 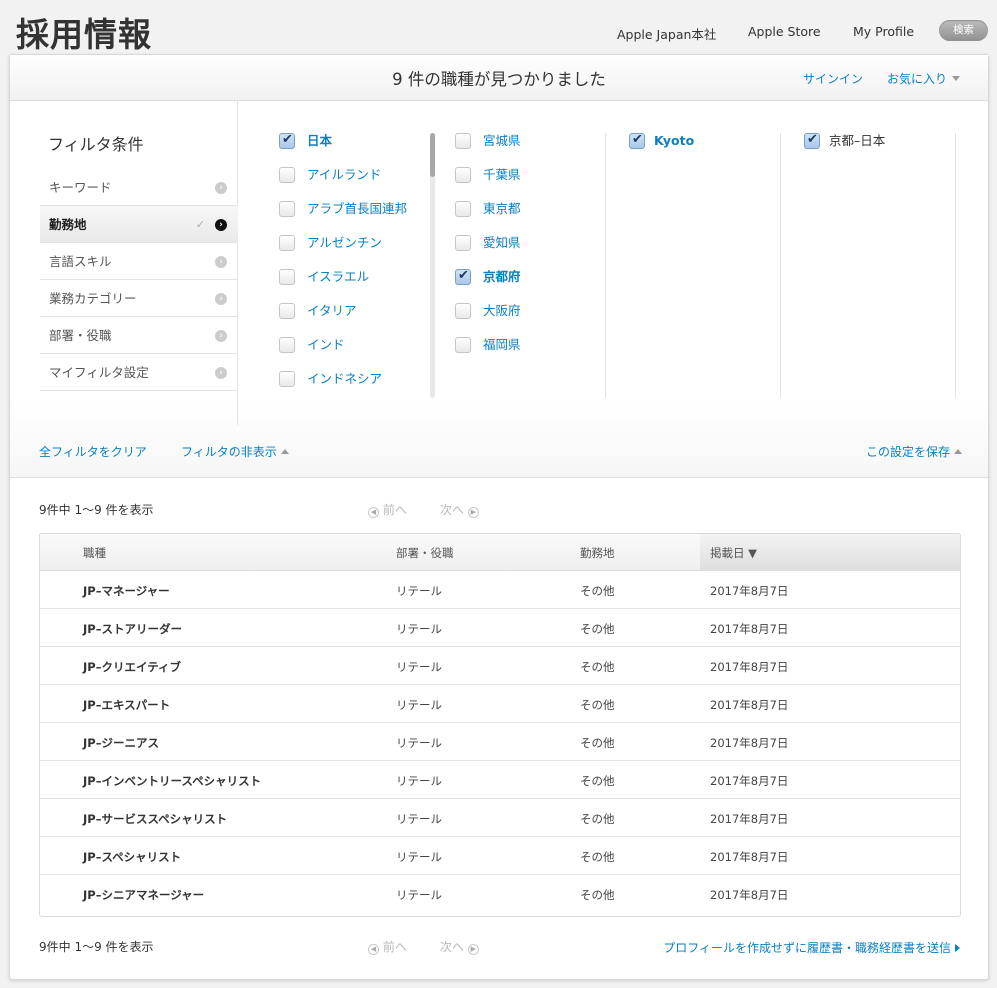 I want to click on prefecture-option: 福岡県, so click(x=525, y=354).